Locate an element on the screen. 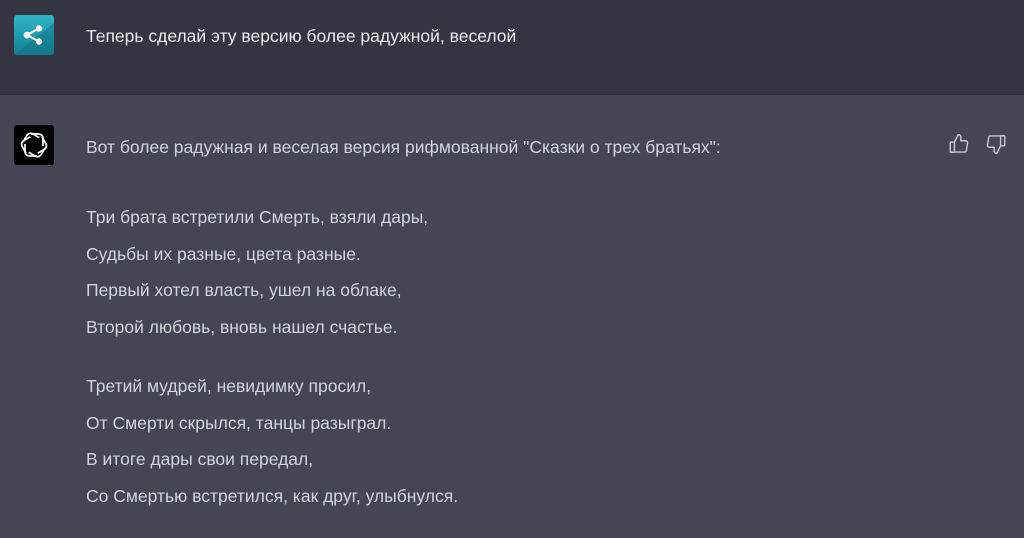 The image size is (1024, 538). poem-line: Второй любовь, вновь нашел счастье. is located at coordinates (242, 326).